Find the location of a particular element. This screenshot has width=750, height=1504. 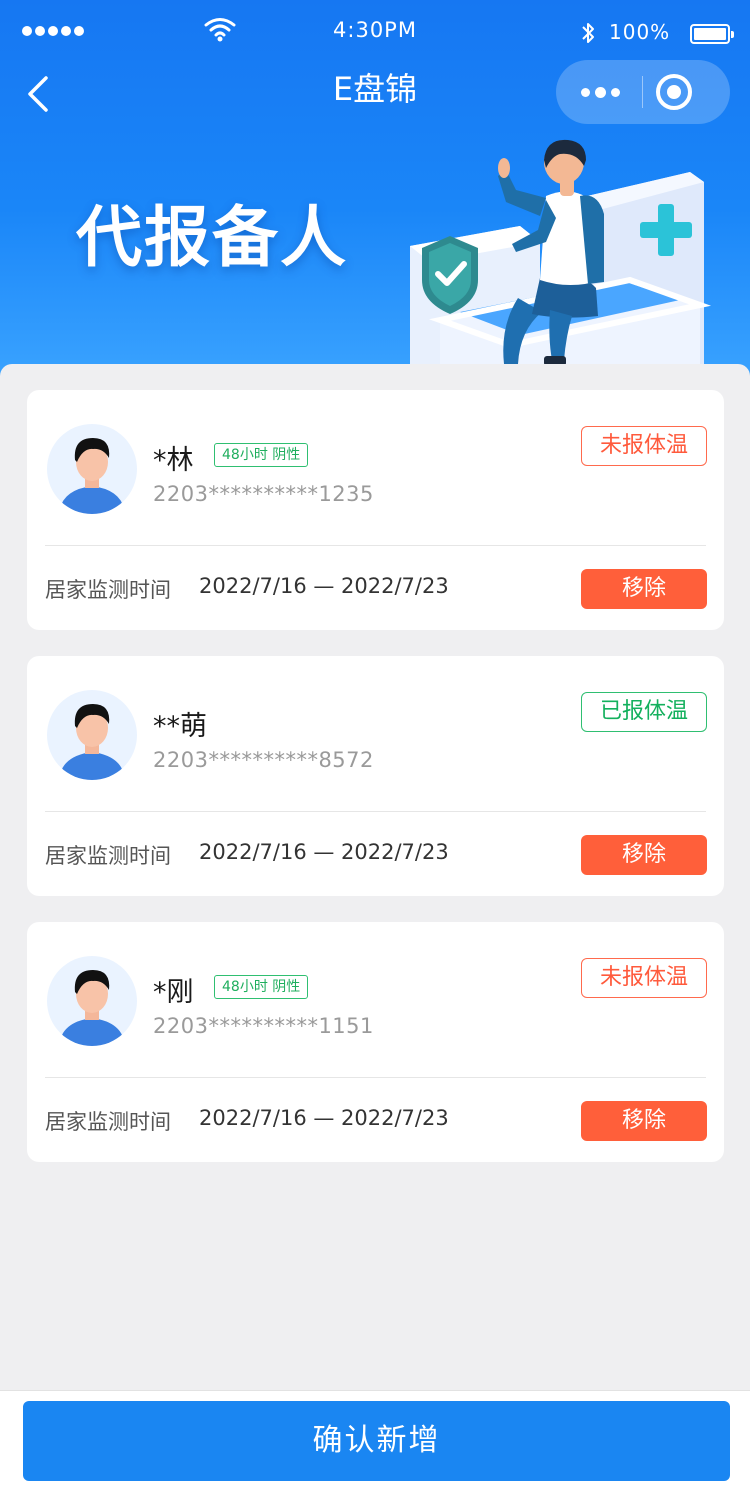

bottom-bar: 确认新增 is located at coordinates (375, 1447).